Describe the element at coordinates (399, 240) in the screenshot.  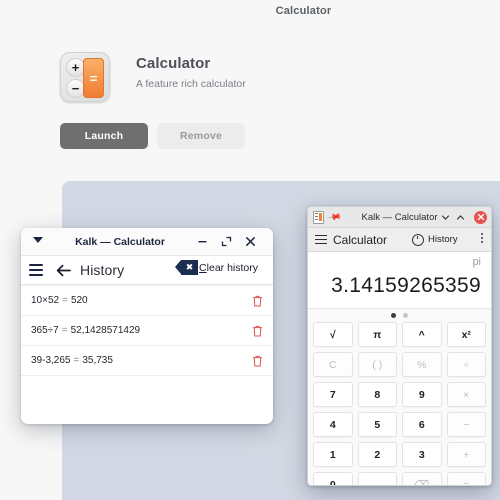
I see `calculator-toolbar: Calculator History` at that location.